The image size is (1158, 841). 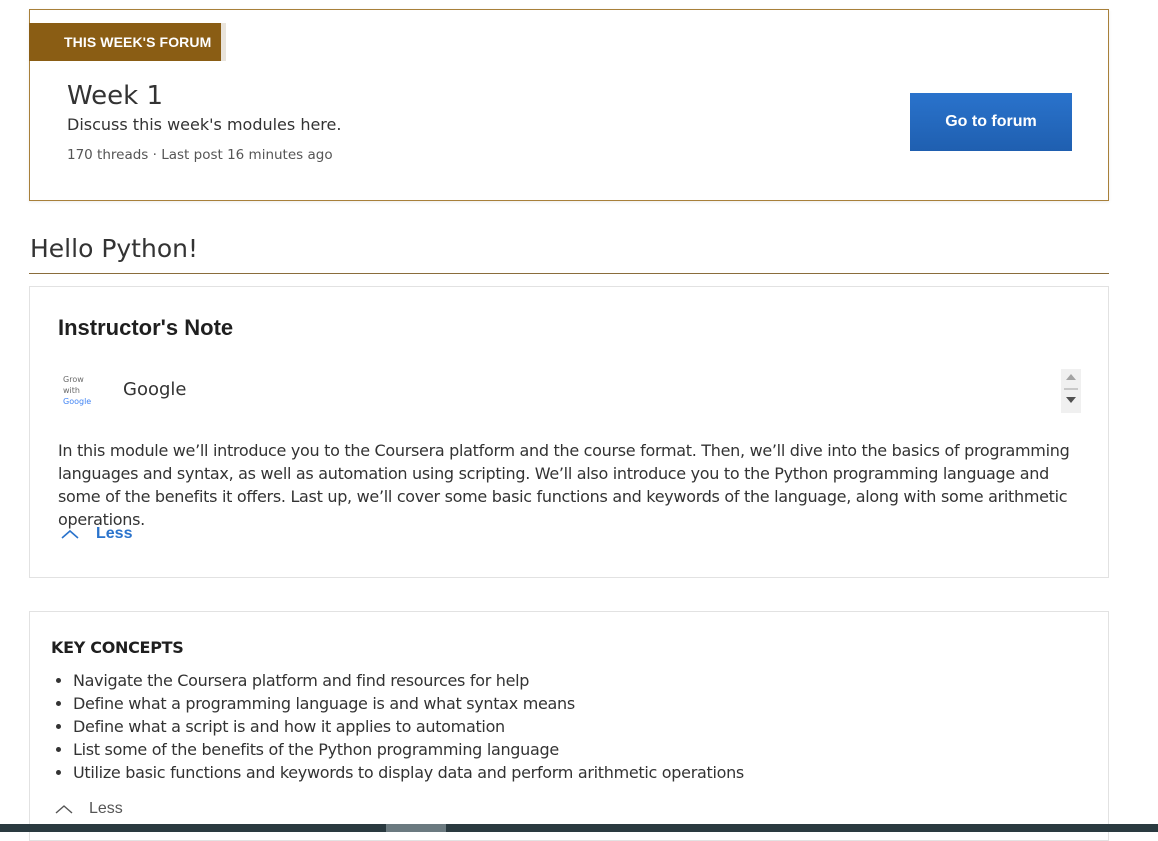 What do you see at coordinates (223, 42) in the screenshot?
I see `forum-ribbon-tail` at bounding box center [223, 42].